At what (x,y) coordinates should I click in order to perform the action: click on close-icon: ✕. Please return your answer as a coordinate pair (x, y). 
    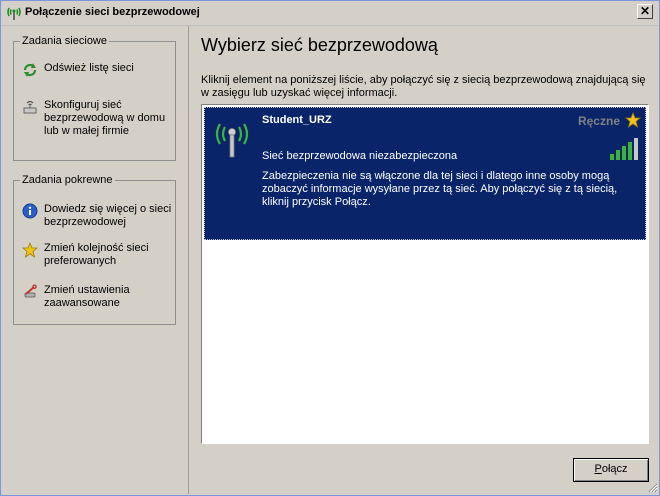
    Looking at the image, I should click on (645, 11).